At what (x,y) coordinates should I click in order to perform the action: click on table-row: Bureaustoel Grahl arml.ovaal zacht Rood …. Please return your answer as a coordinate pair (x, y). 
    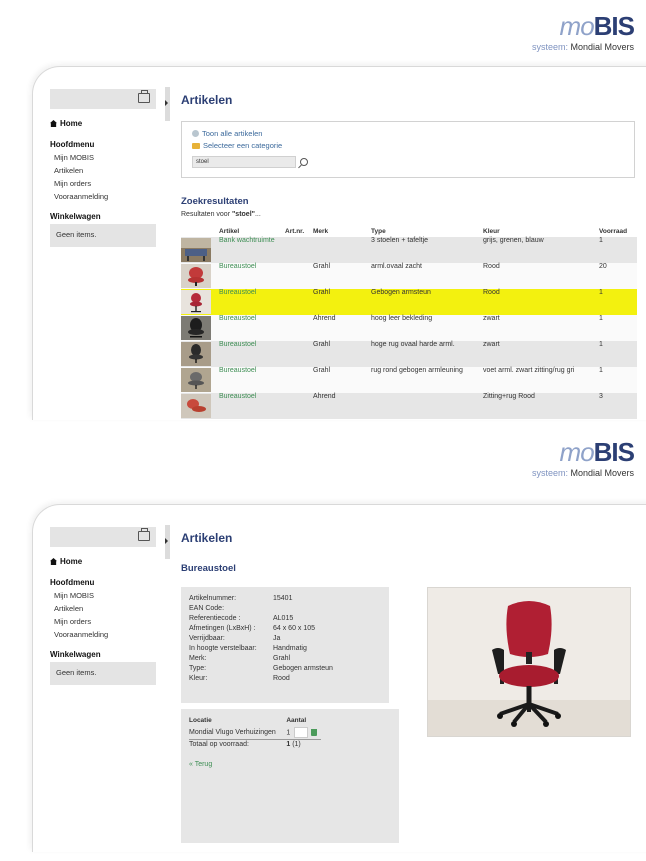
    Looking at the image, I should click on (409, 276).